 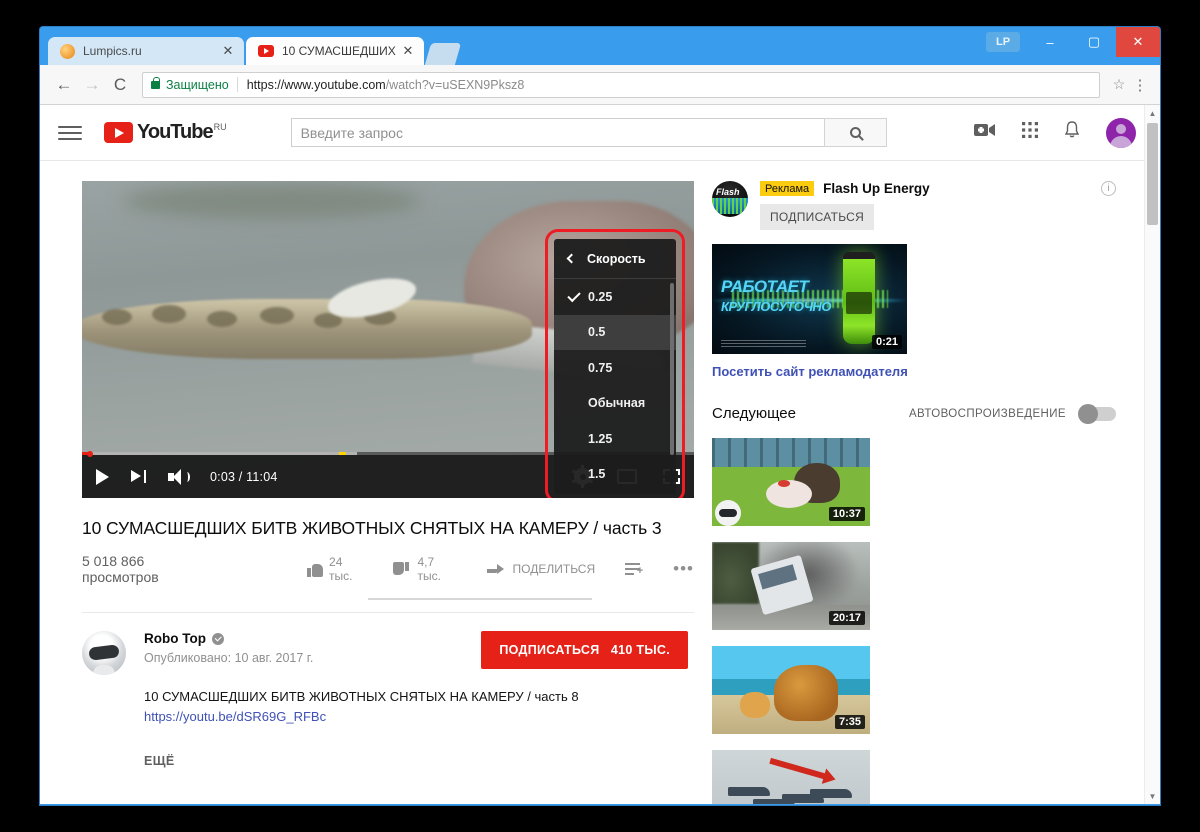 I want to click on url-domain: https://www.youtube.com, so click(x=316, y=84).